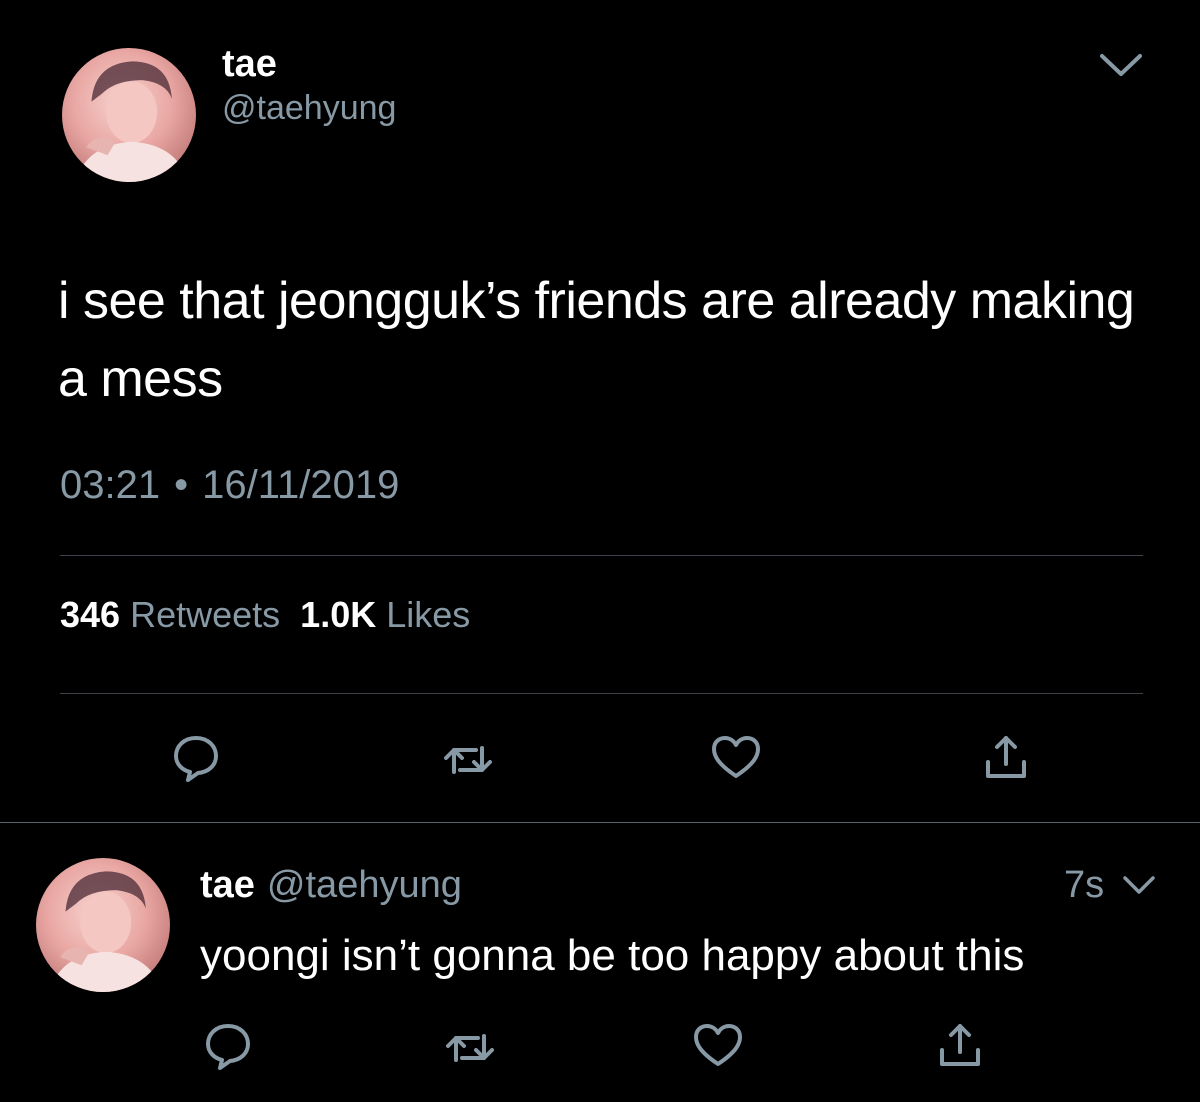  I want to click on tweet-timestamp: 03:21 • 16/11/2019, so click(229, 485).